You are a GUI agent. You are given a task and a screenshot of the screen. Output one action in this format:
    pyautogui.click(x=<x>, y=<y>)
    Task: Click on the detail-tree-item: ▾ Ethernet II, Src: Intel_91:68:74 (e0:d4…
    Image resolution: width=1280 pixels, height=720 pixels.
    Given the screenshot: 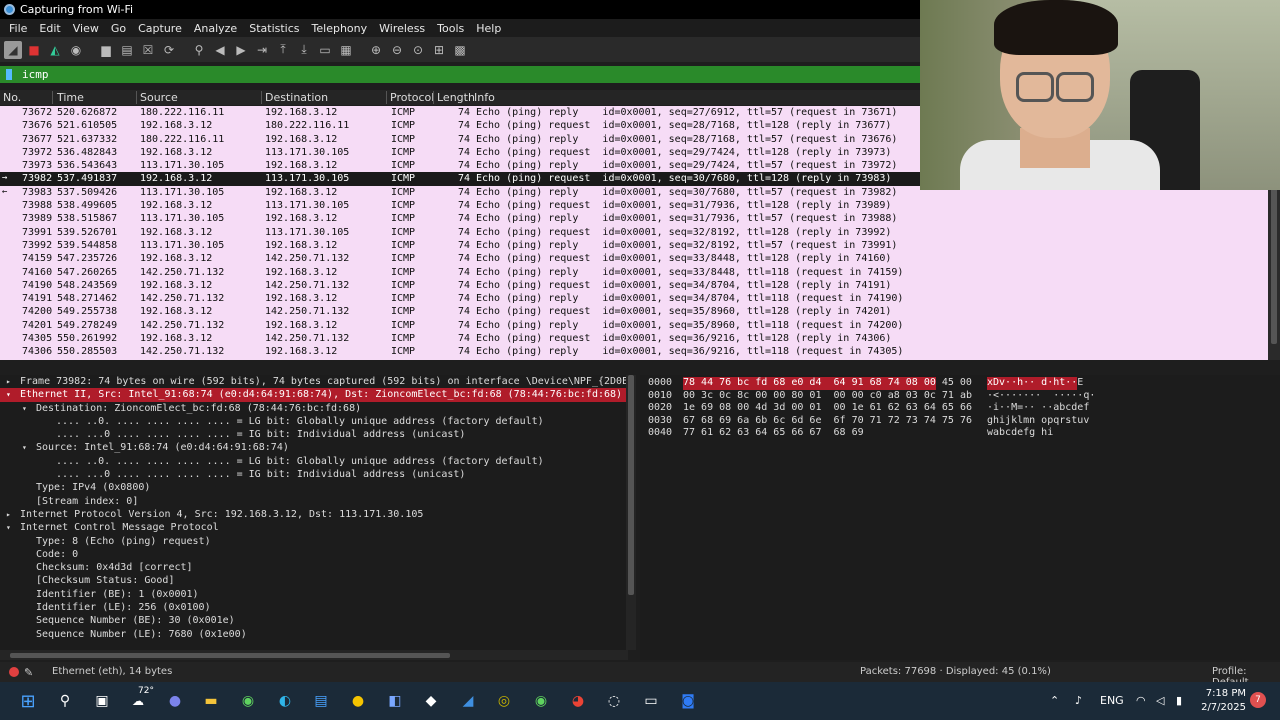 What is the action you would take?
    pyautogui.click(x=314, y=395)
    